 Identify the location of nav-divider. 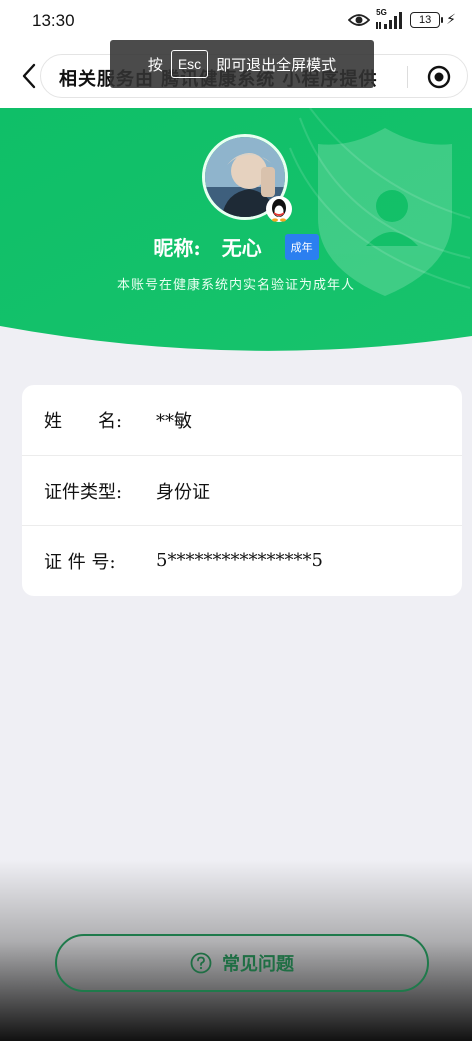
(407, 77).